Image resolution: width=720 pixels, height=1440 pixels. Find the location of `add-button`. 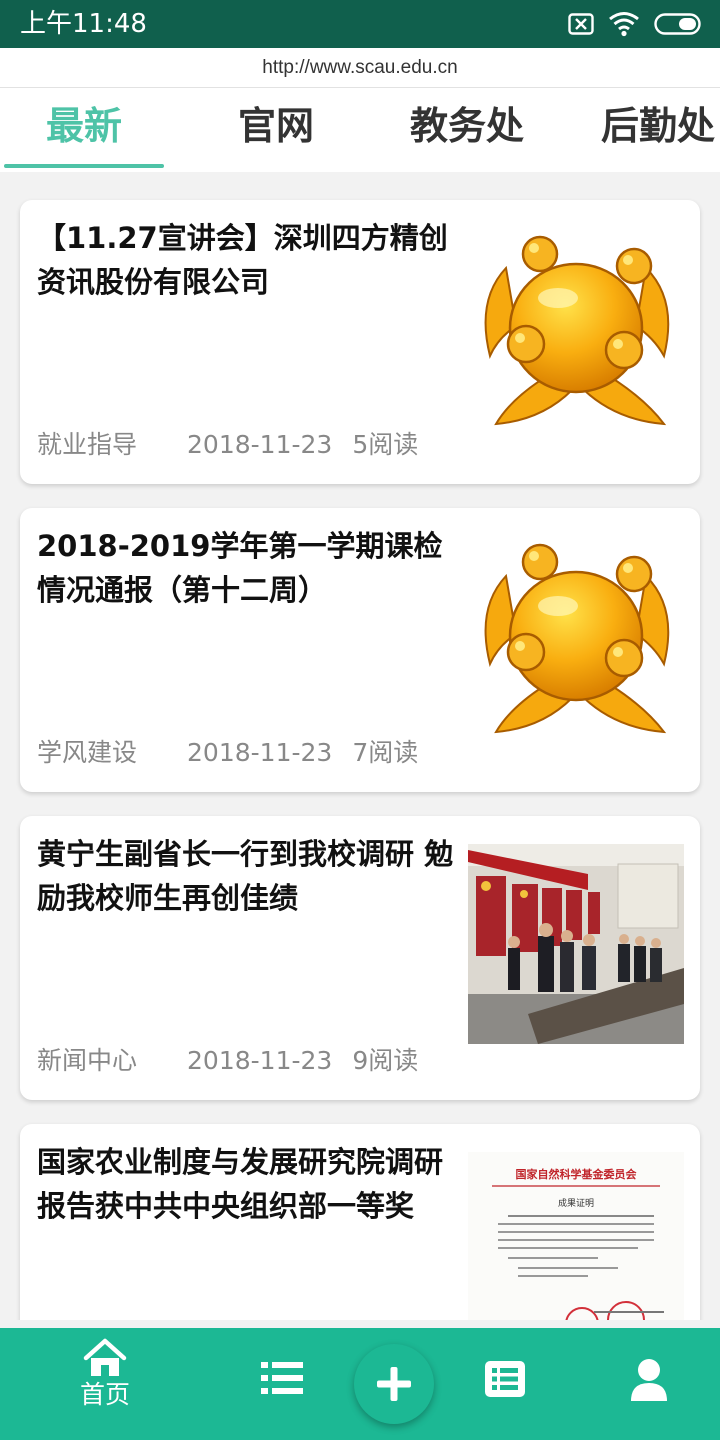

add-button is located at coordinates (394, 1384).